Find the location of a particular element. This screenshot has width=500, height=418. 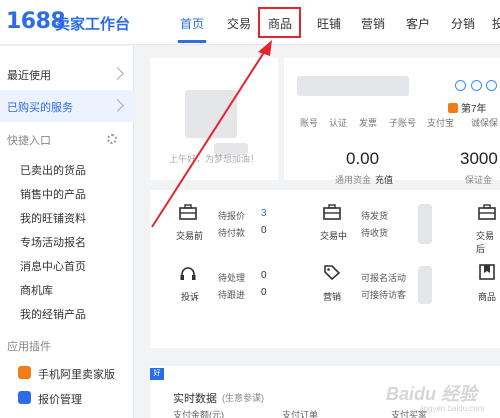

tag-icon is located at coordinates (332, 272).